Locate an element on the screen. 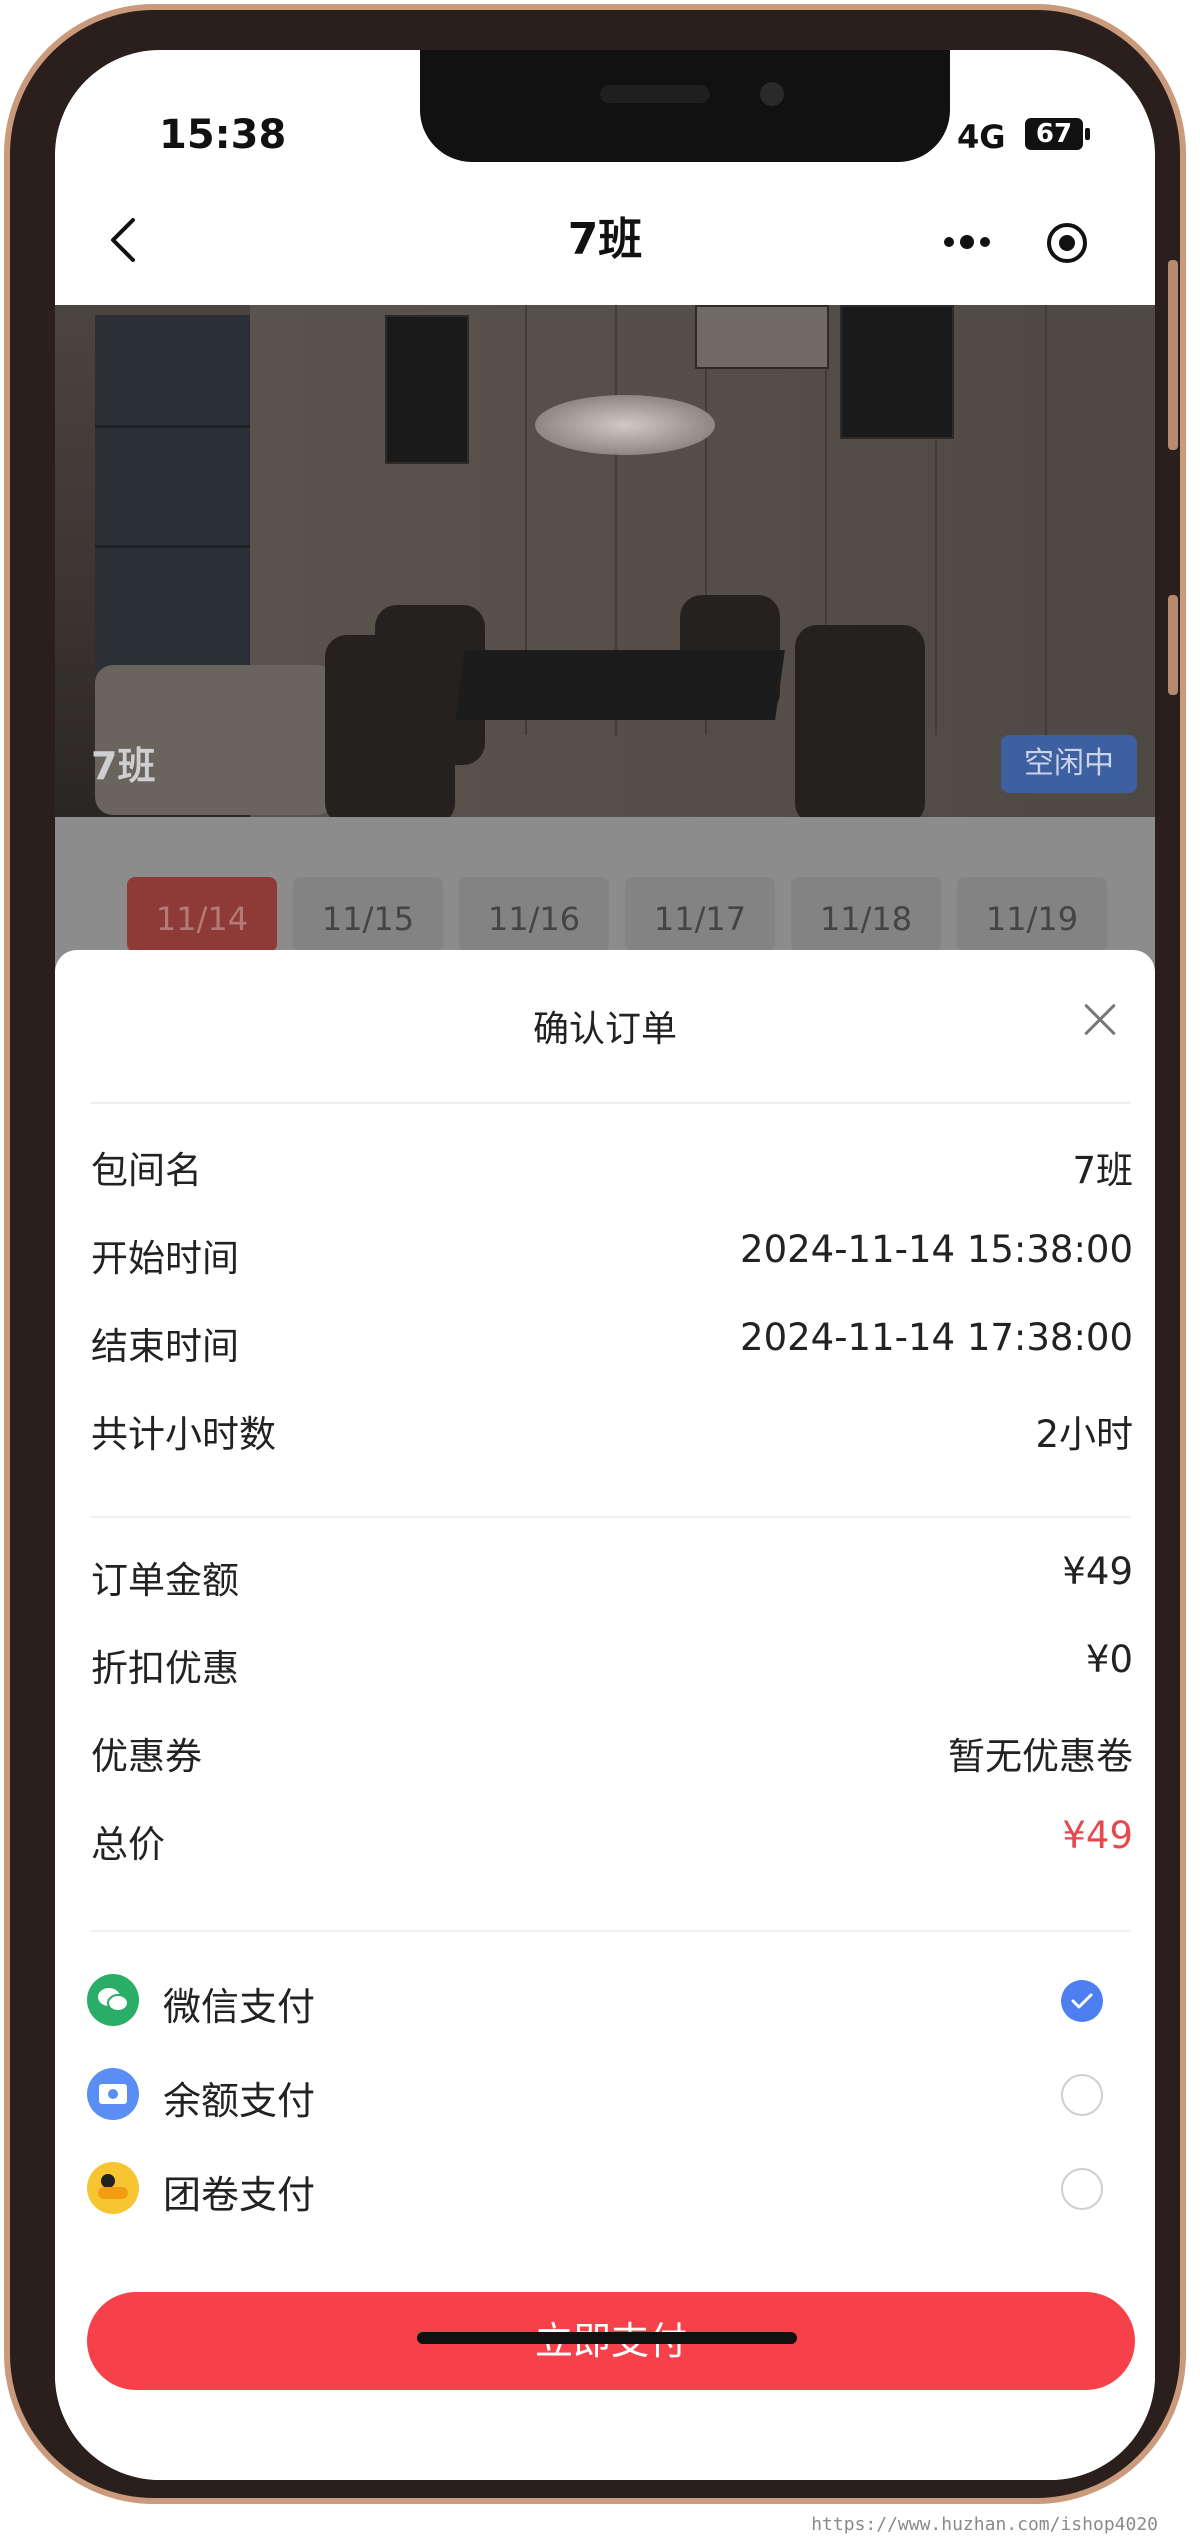 The height and width of the screenshot is (2537, 1200). row-value: ¥0 is located at coordinates (1109, 1659).